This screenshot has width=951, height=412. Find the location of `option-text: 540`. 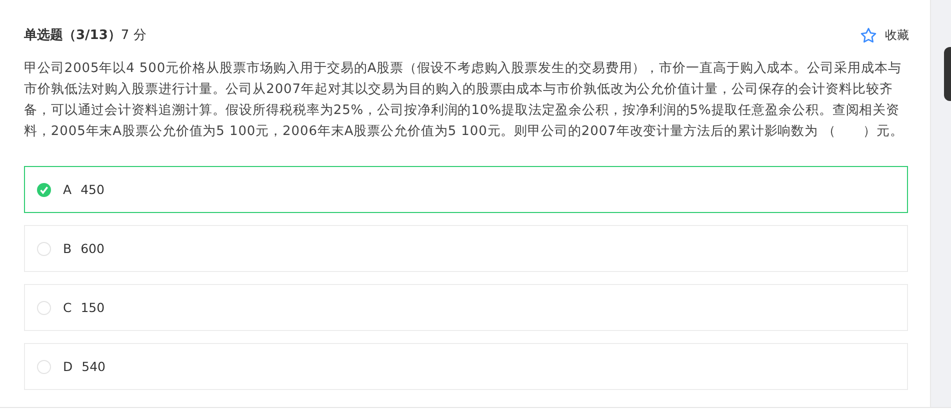

option-text: 540 is located at coordinates (94, 366).